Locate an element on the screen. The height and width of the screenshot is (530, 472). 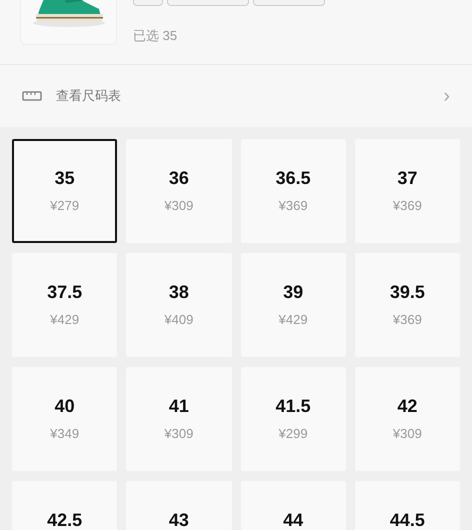
chevron-icon: › is located at coordinates (446, 96).